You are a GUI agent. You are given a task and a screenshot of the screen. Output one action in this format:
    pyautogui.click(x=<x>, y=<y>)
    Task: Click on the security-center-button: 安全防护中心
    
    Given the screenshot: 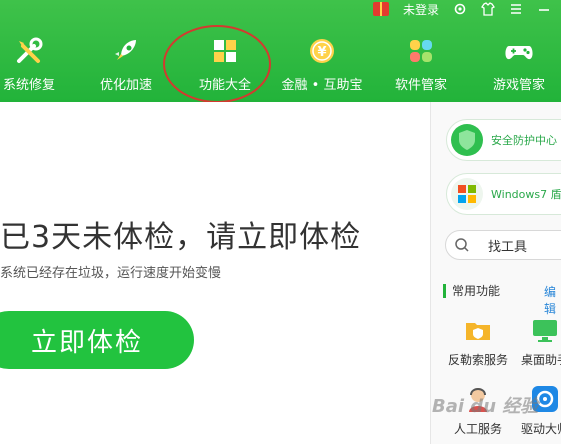 What is the action you would take?
    pyautogui.click(x=503, y=140)
    